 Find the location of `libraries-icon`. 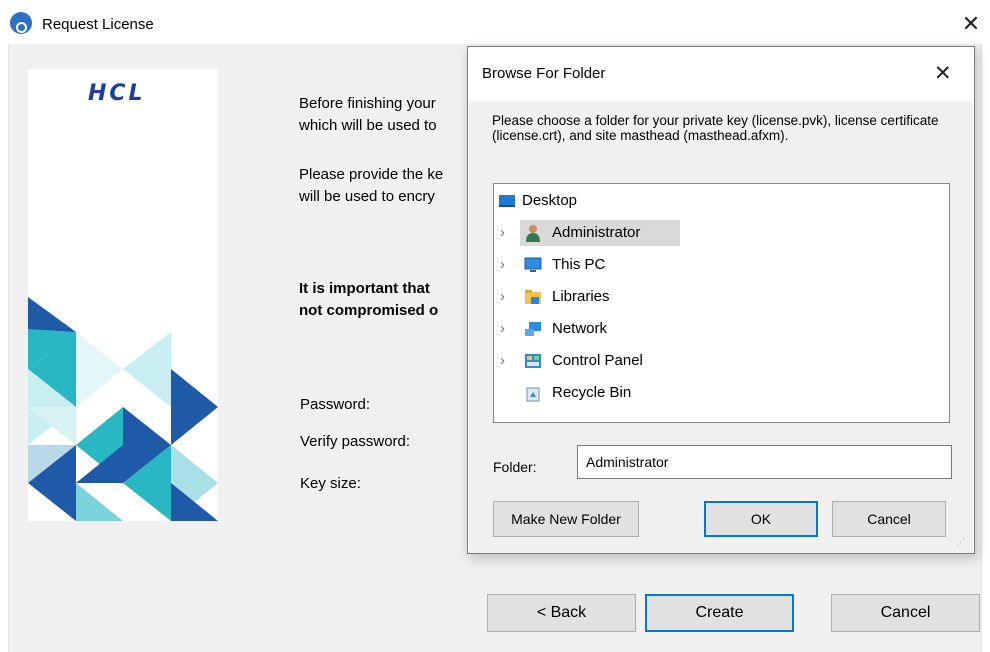

libraries-icon is located at coordinates (533, 297).